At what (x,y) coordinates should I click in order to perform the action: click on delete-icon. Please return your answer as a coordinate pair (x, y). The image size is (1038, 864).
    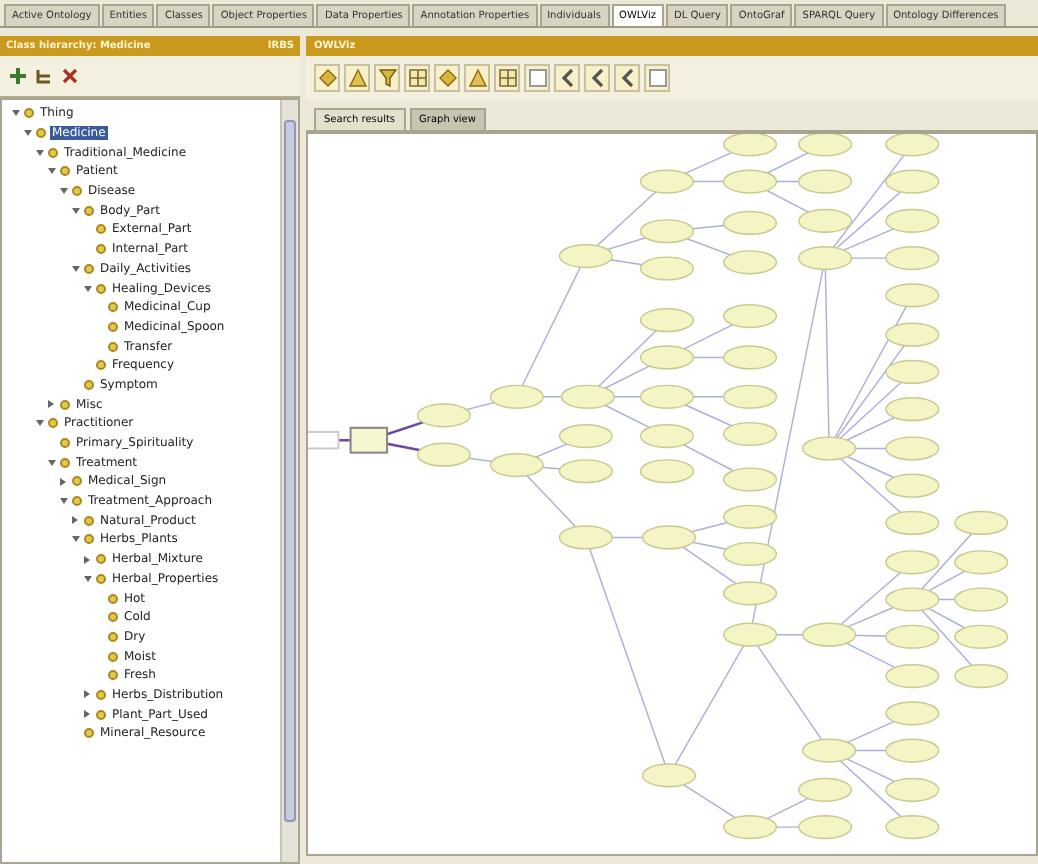
    Looking at the image, I should click on (70, 76).